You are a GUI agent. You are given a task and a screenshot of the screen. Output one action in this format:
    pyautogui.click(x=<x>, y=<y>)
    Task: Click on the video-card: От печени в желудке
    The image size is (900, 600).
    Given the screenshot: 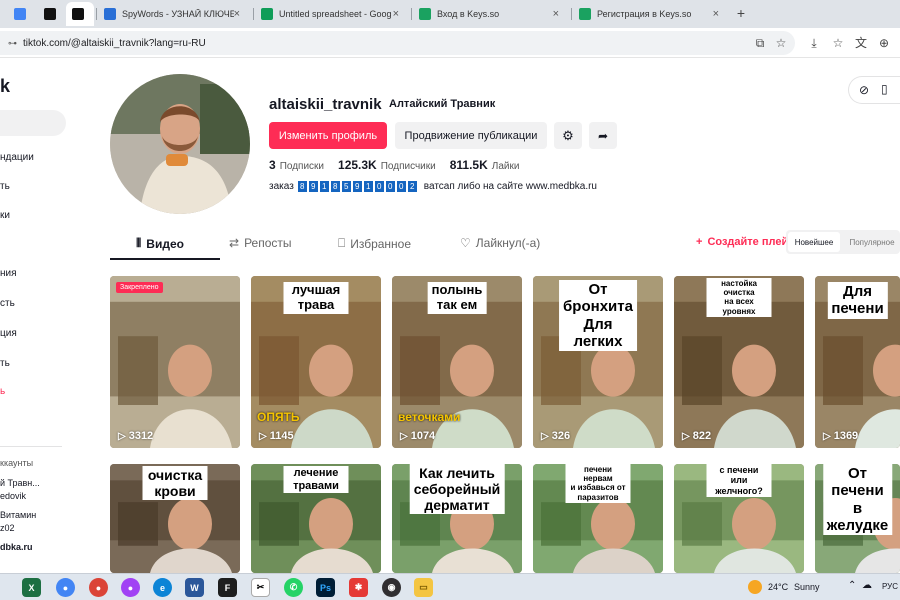 What is the action you would take?
    pyautogui.click(x=857, y=518)
    